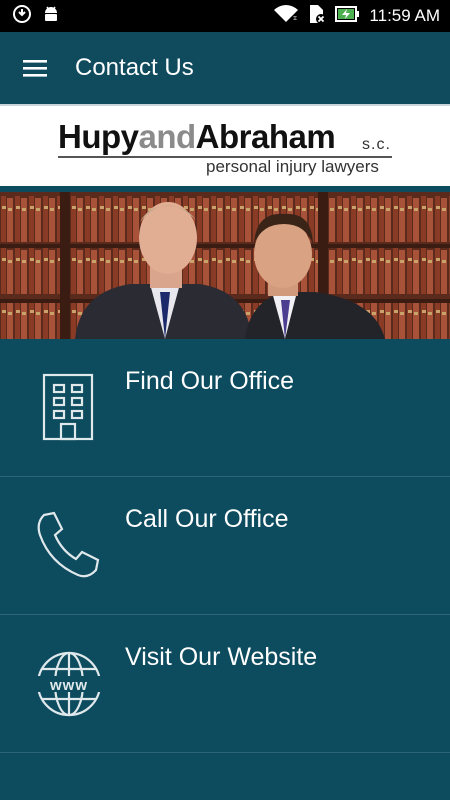 This screenshot has height=800, width=450. I want to click on logo-tagline: personal injury lawyers, so click(292, 166).